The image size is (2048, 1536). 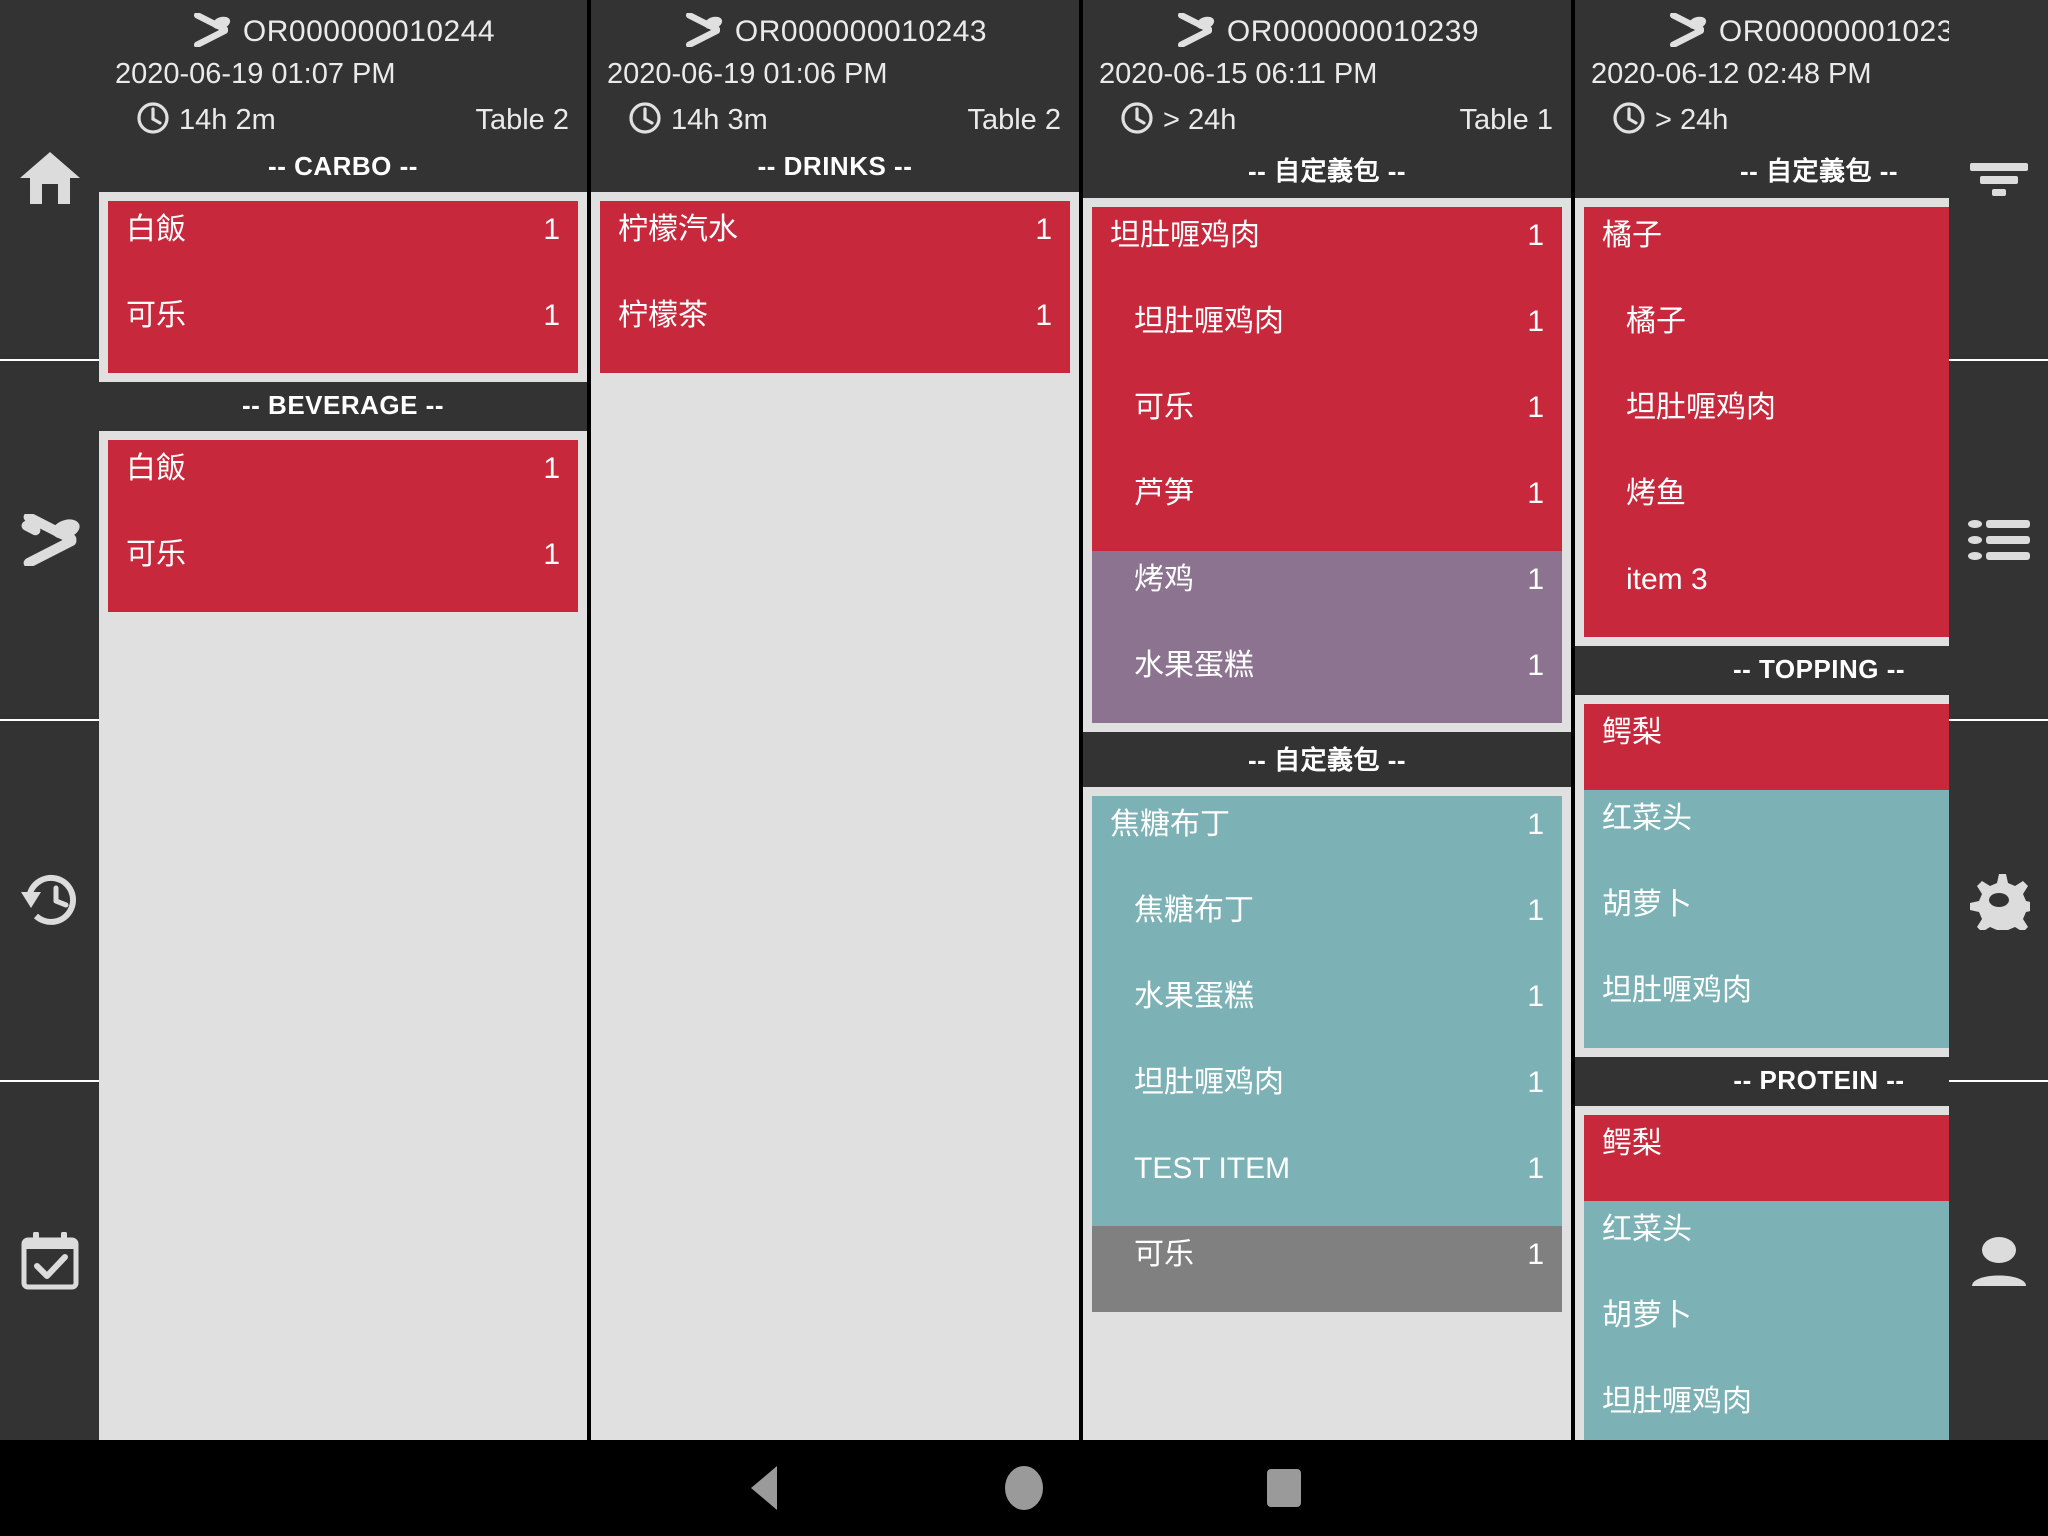 What do you see at coordinates (1998, 180) in the screenshot?
I see `rail-button-filter` at bounding box center [1998, 180].